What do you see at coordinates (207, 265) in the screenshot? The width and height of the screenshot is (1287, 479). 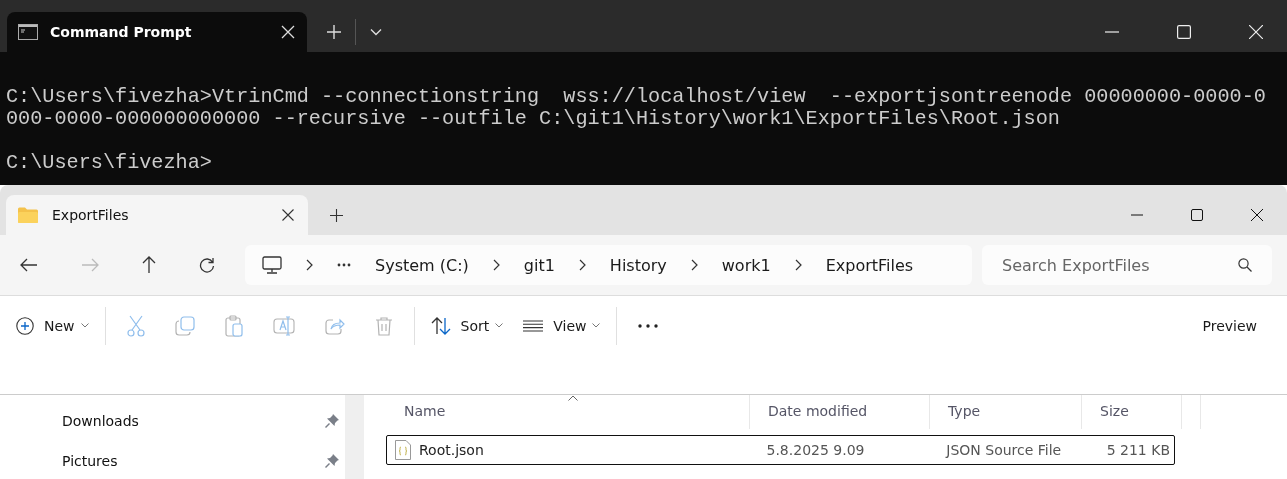 I see `refresh-icon` at bounding box center [207, 265].